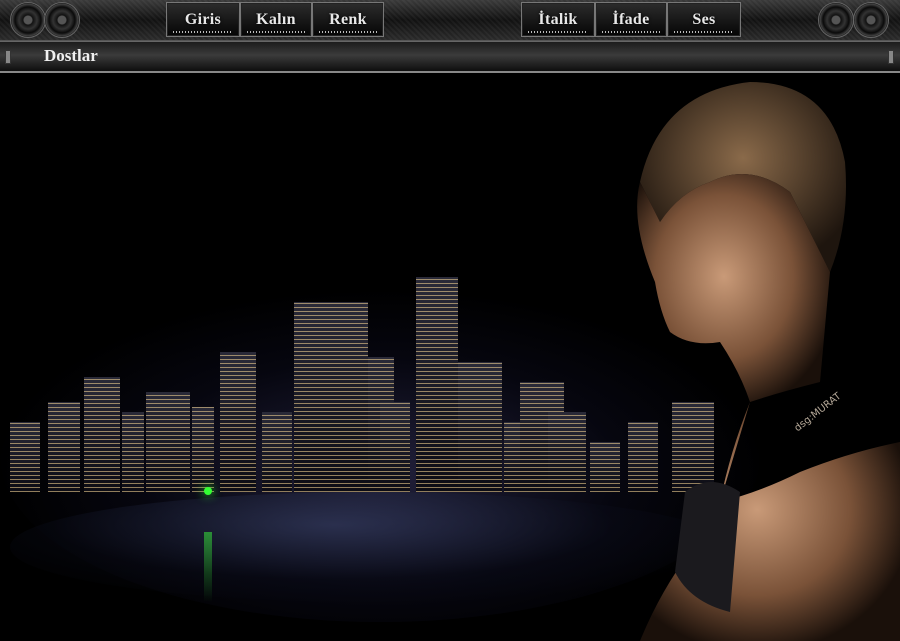 The height and width of the screenshot is (641, 900). I want to click on ses-button: Ses, so click(704, 19).